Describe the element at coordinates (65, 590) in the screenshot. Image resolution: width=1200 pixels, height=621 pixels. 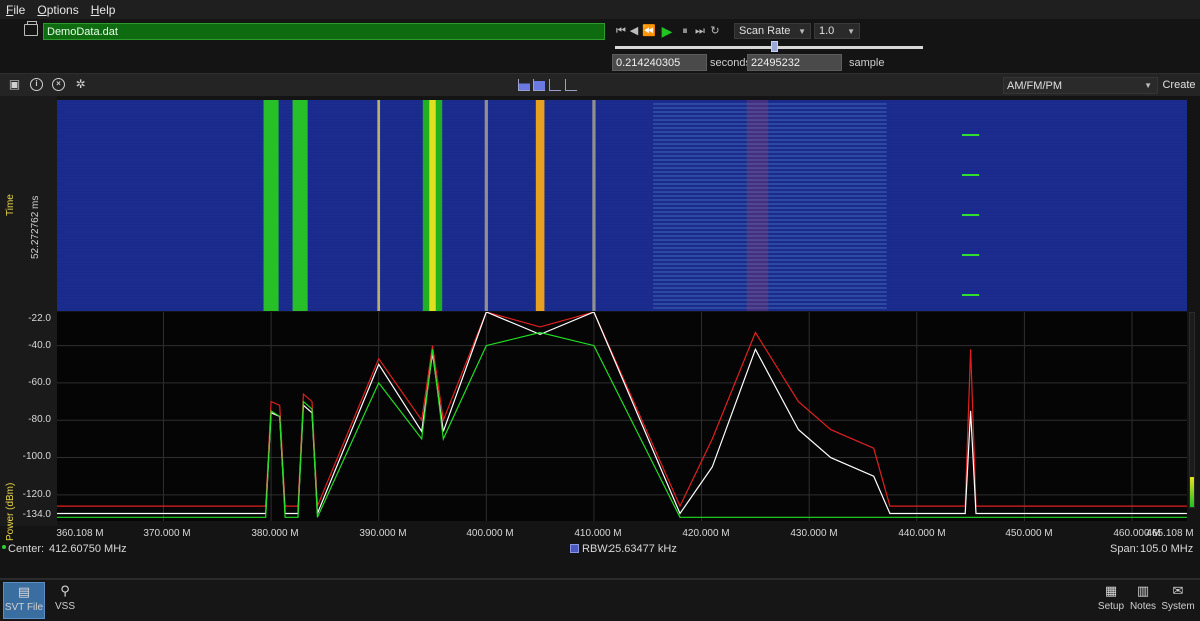
I see `antenna-icon: ⚲` at that location.